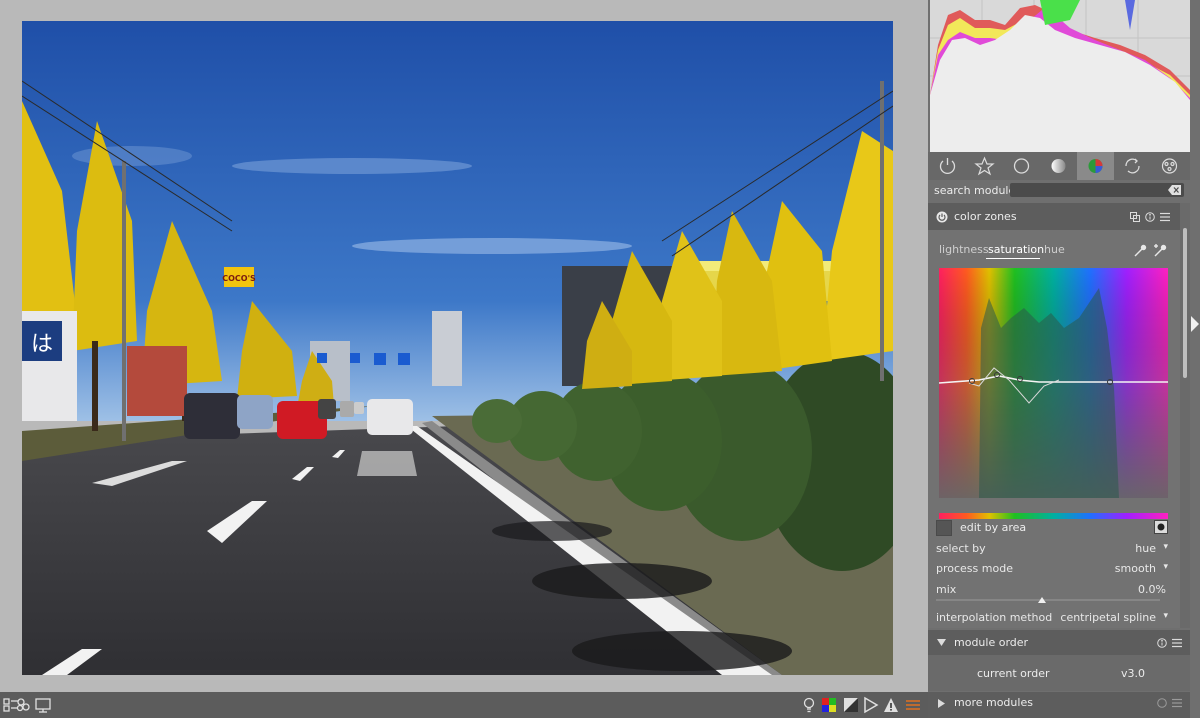 The height and width of the screenshot is (718, 1200). Describe the element at coordinates (1054, 249) in the screenshot. I see `tab-hue: hue` at that location.